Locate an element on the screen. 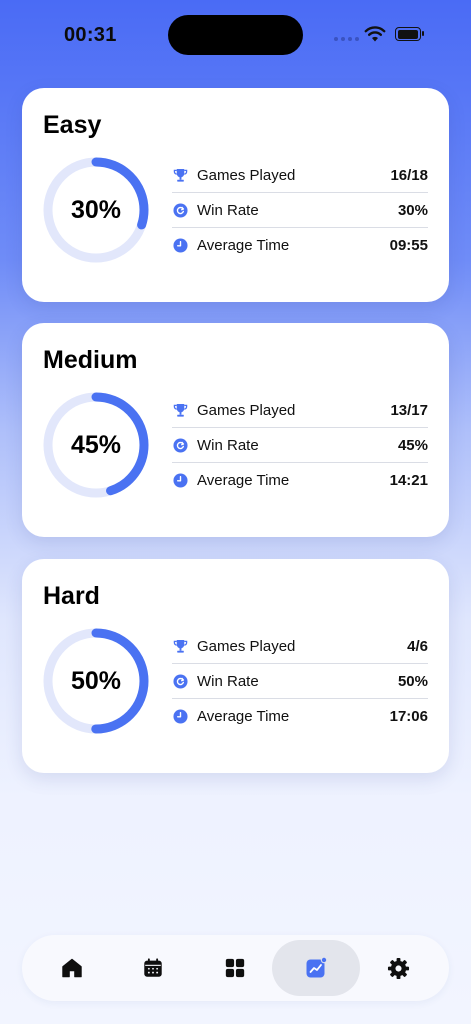  stat-value: 4/6 is located at coordinates (417, 646).